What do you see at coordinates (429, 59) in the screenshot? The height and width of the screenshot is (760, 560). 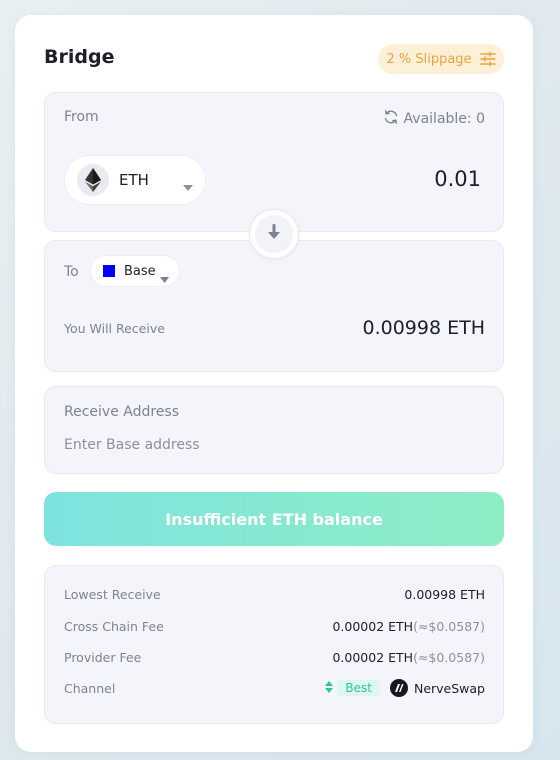 I see `slippage-label: 2 % Slippage` at bounding box center [429, 59].